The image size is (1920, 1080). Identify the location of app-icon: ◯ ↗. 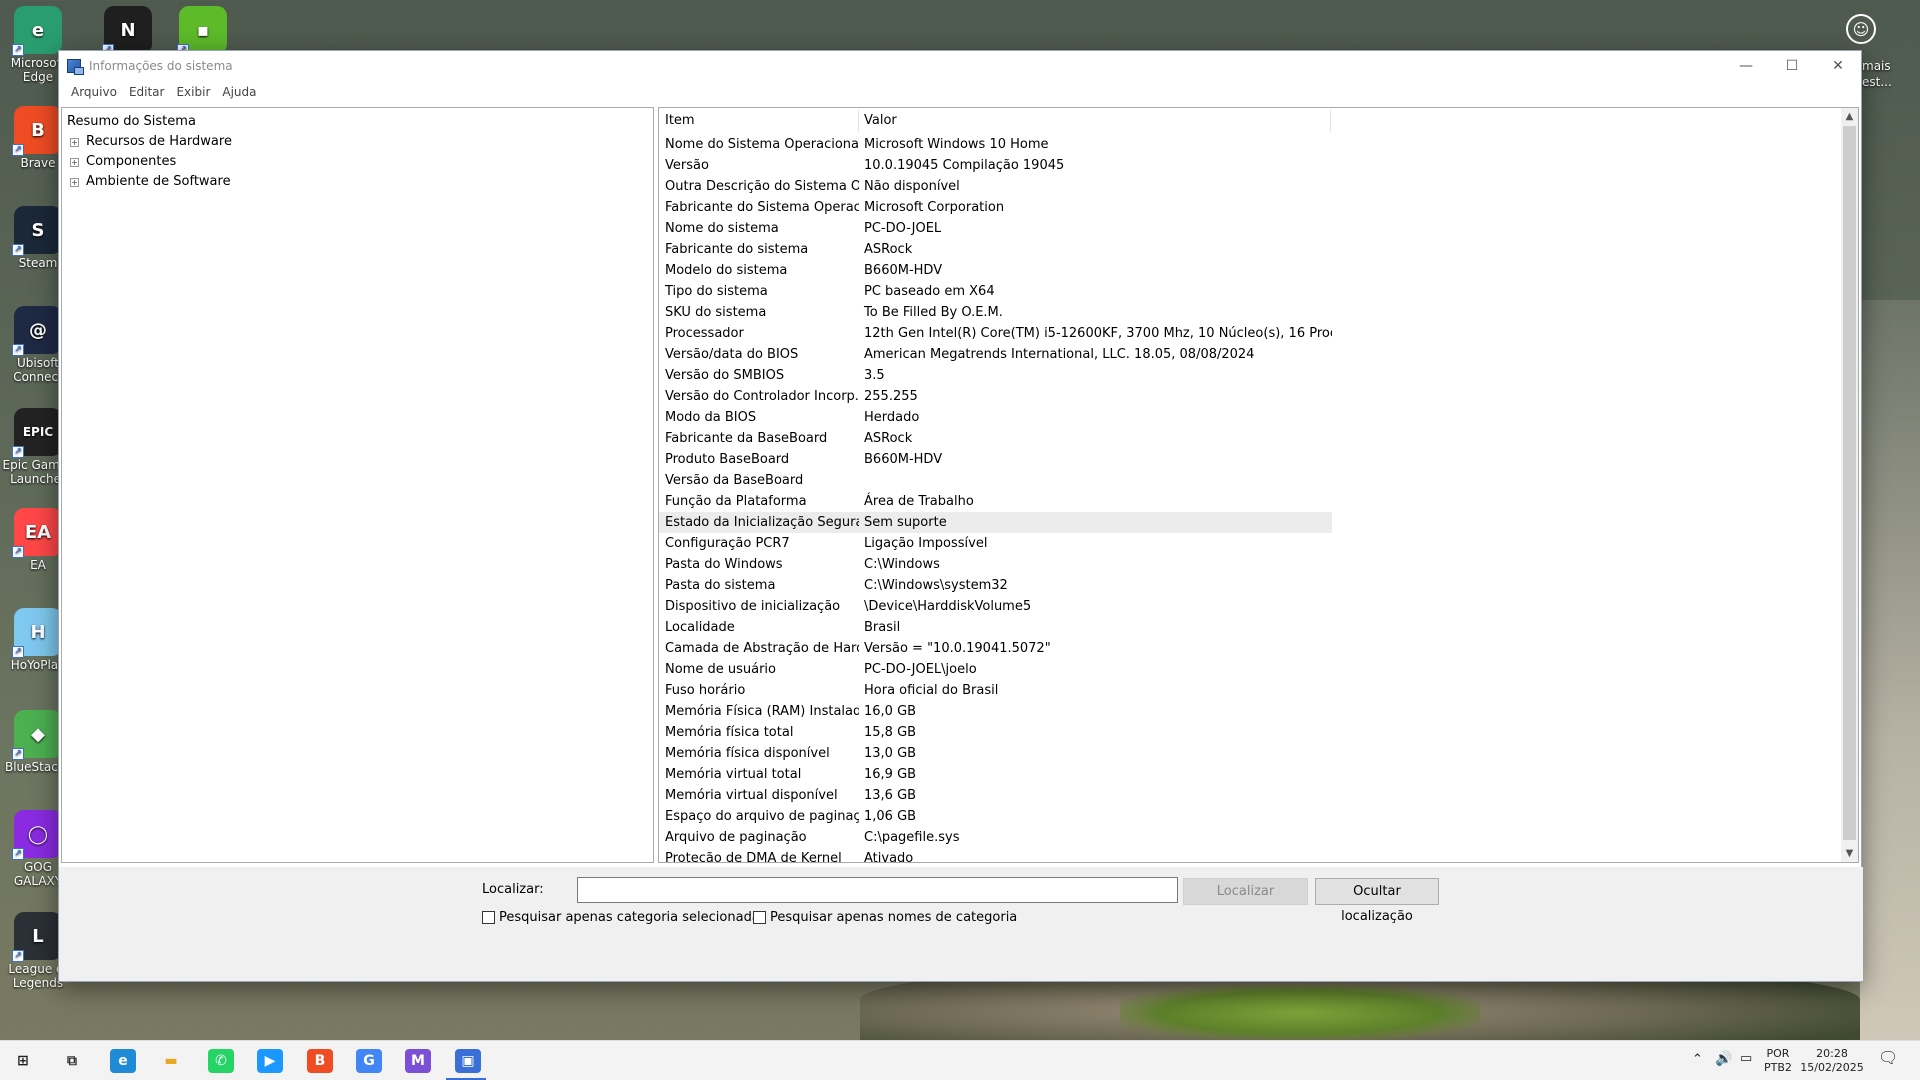
(37, 835).